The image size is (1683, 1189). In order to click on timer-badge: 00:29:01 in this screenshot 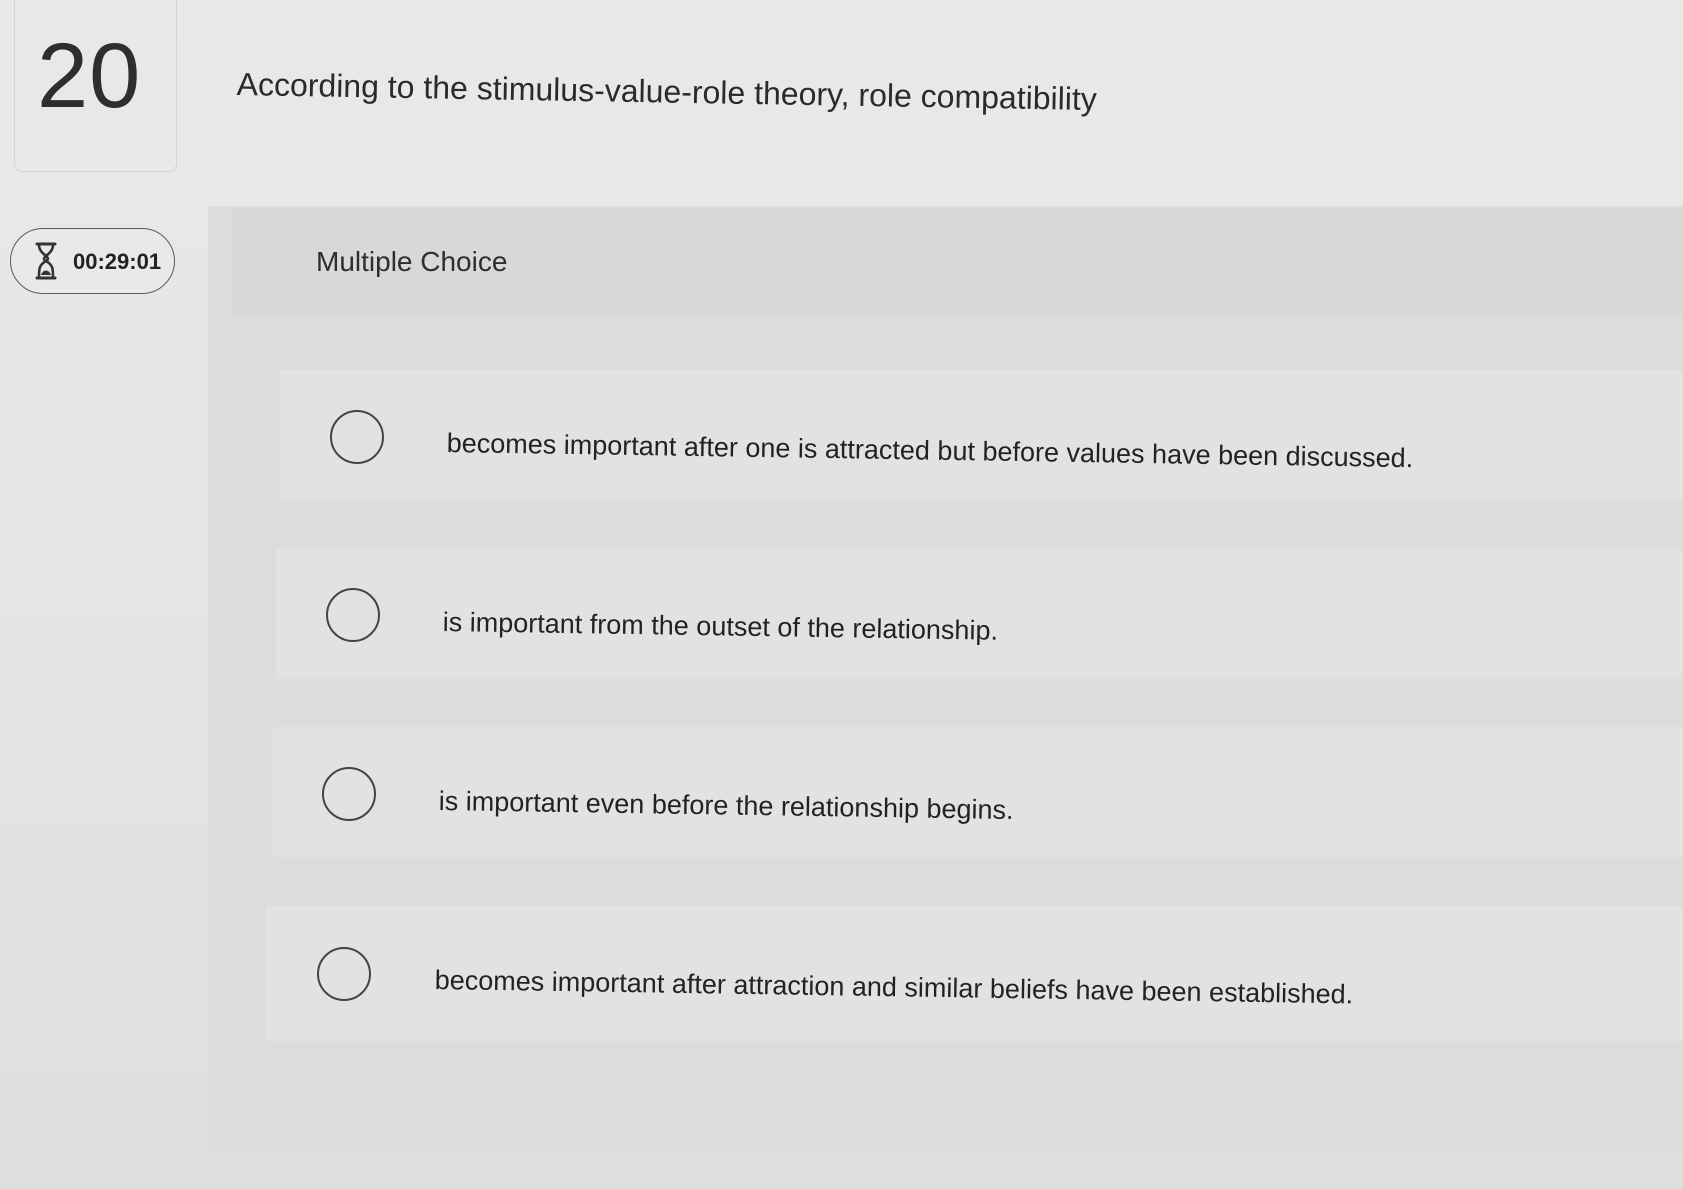, I will do `click(92, 261)`.